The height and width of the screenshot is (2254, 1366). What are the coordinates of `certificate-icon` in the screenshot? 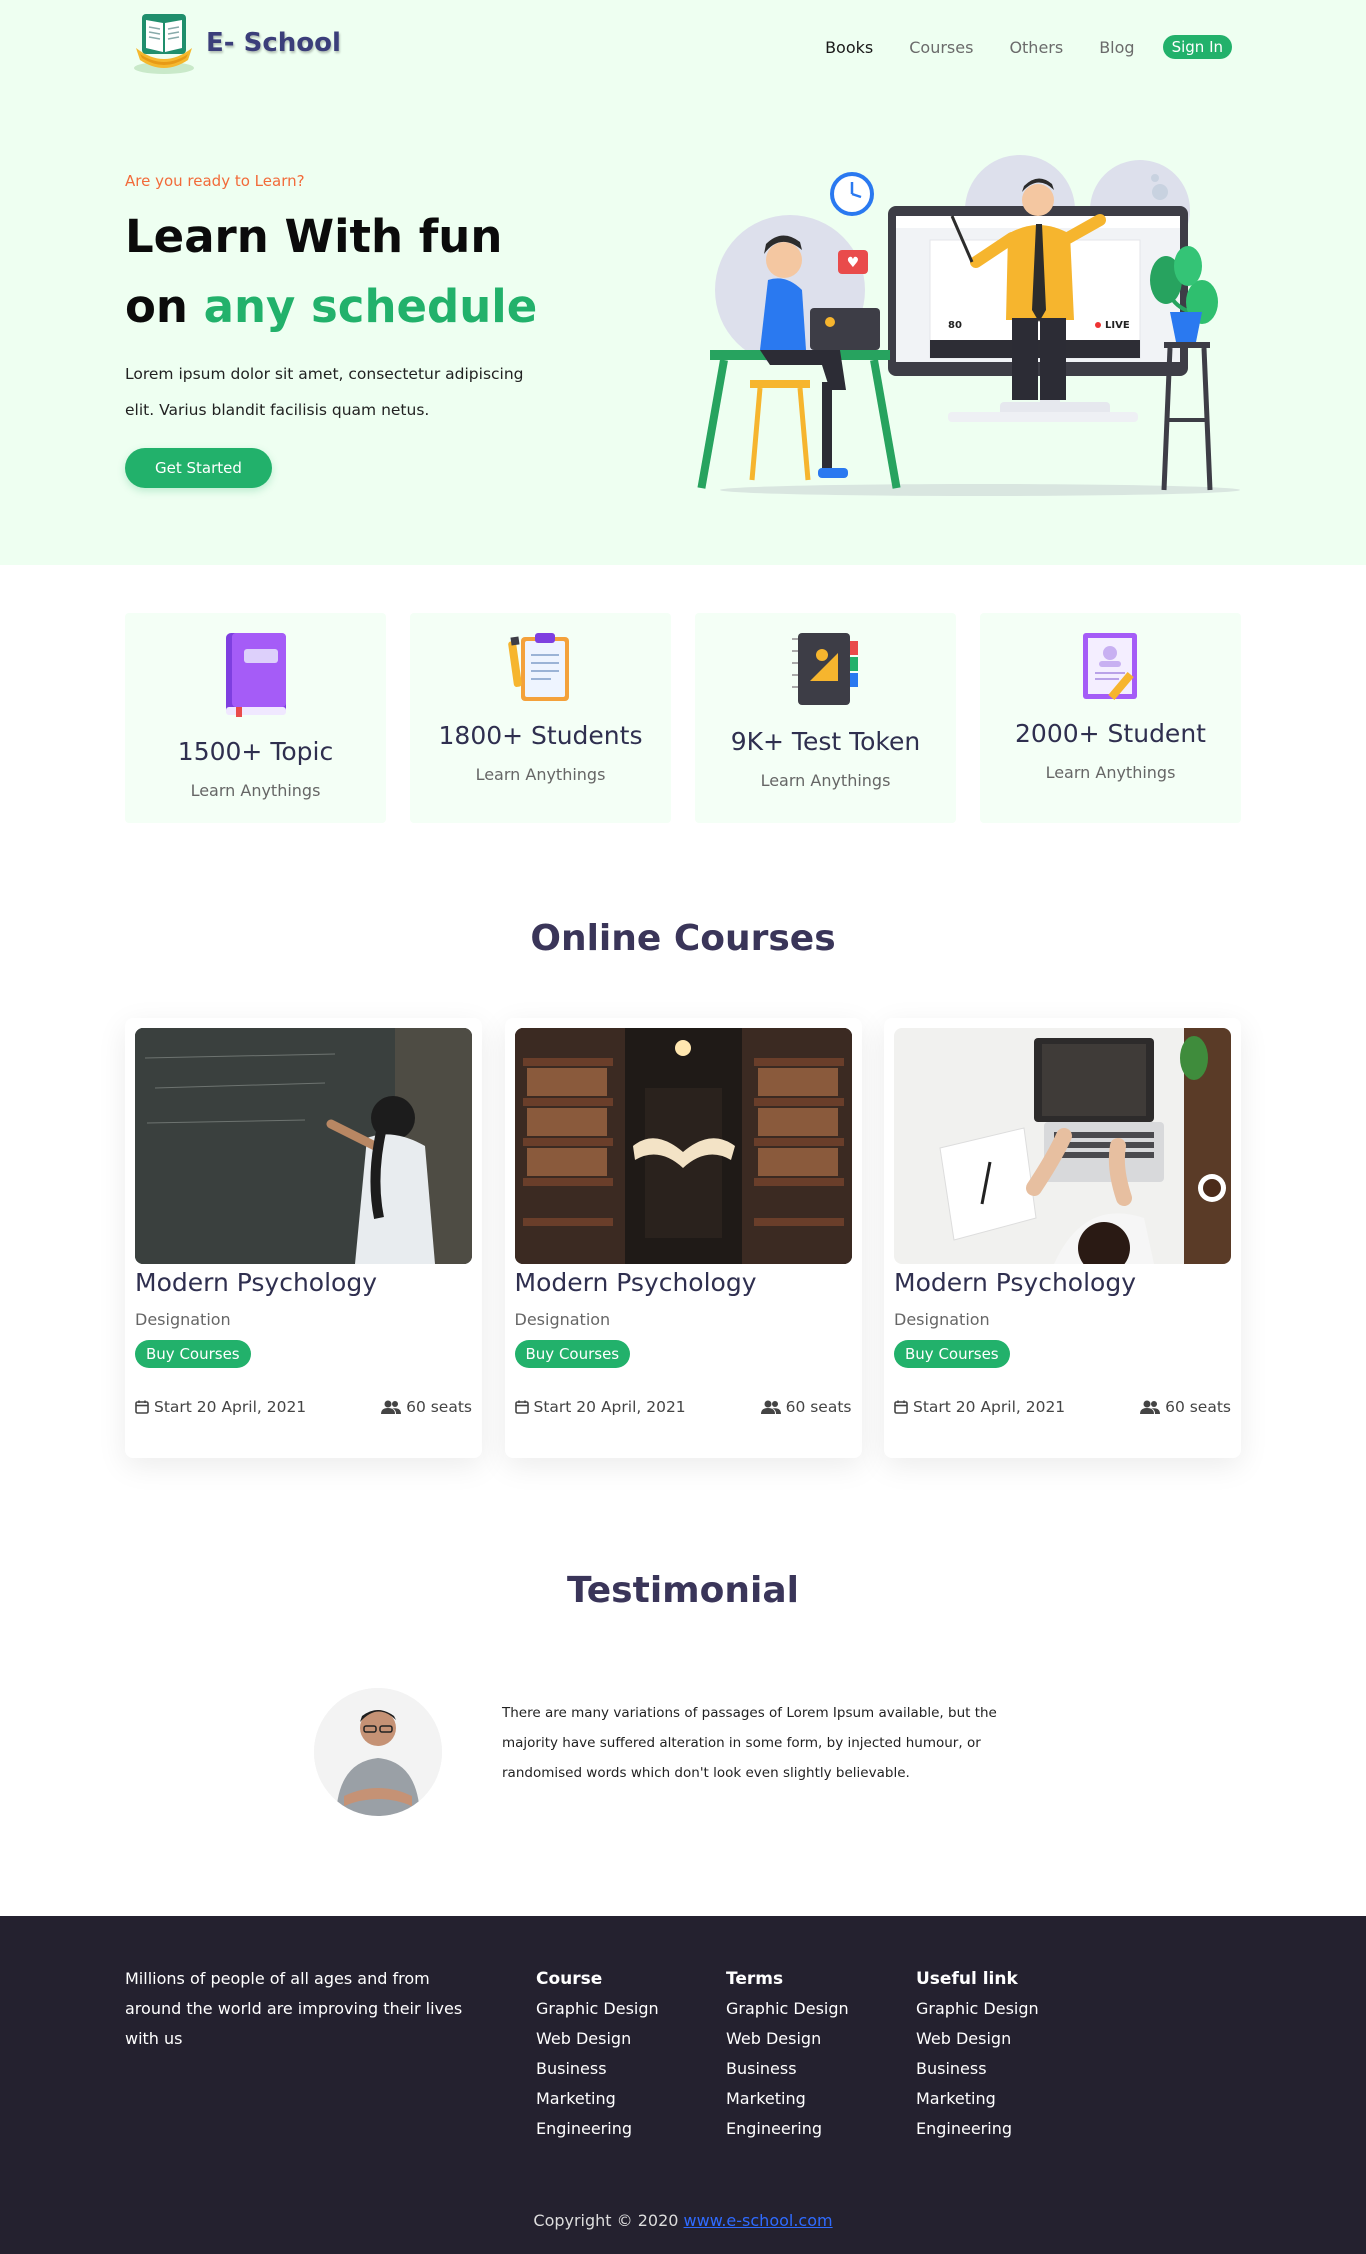 It's located at (1111, 668).